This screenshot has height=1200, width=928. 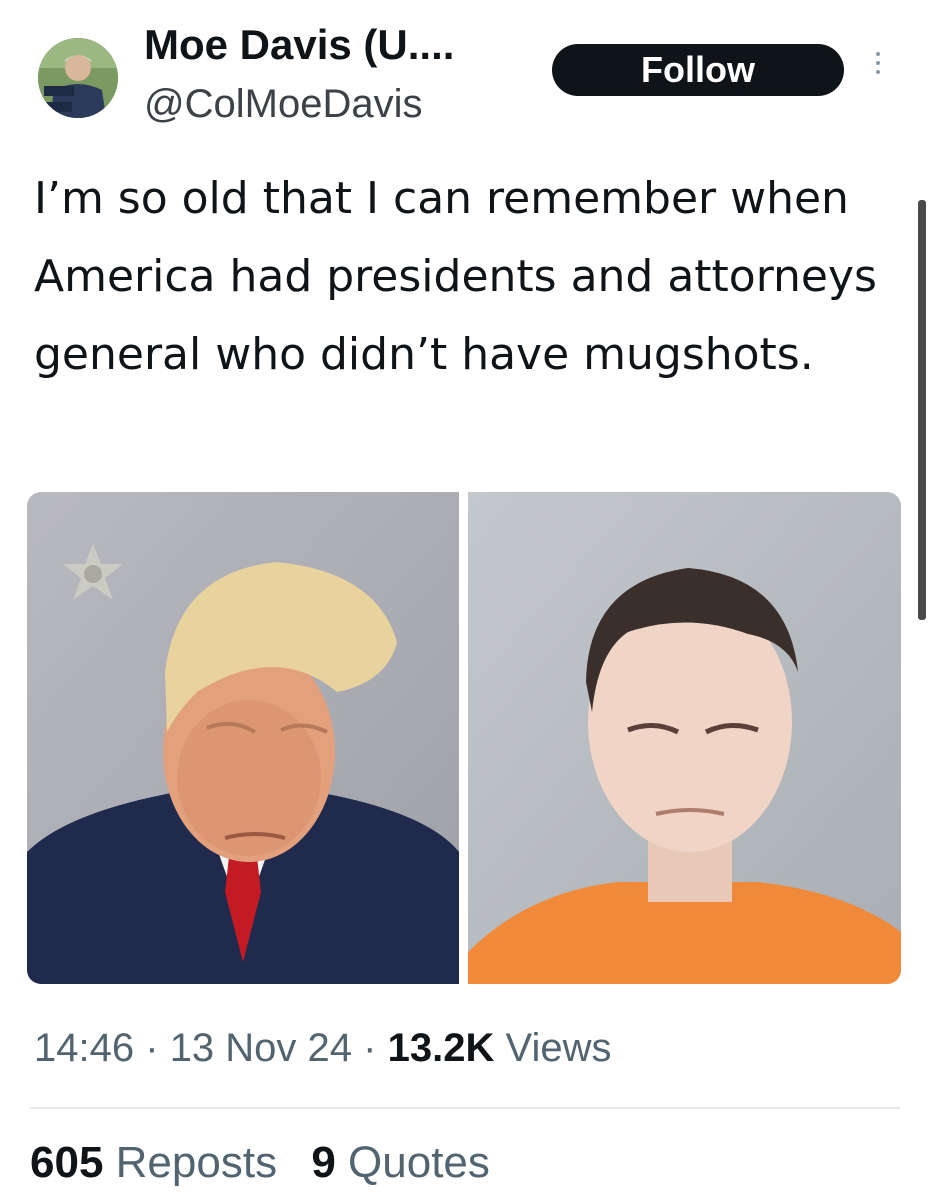 I want to click on avatar-photo-icon, so click(x=78, y=78).